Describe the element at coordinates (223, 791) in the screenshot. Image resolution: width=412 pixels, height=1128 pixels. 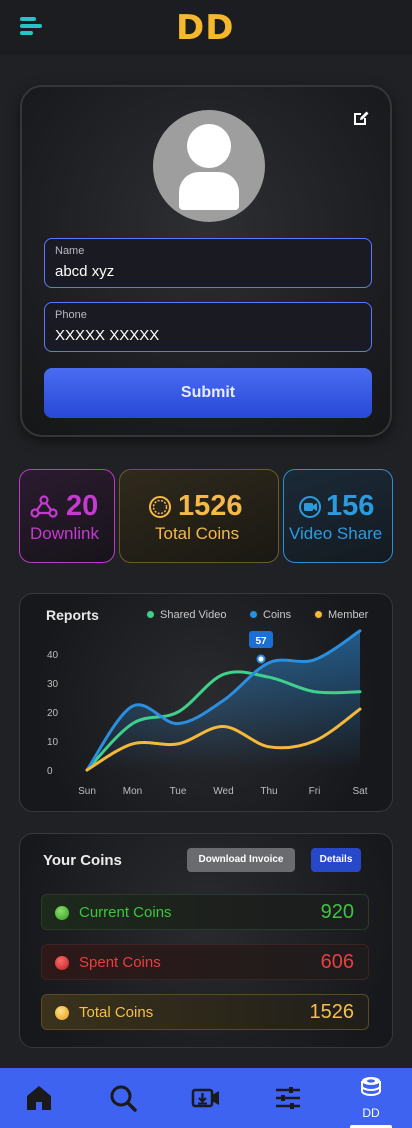
I see `x-tick-label: Wed` at that location.